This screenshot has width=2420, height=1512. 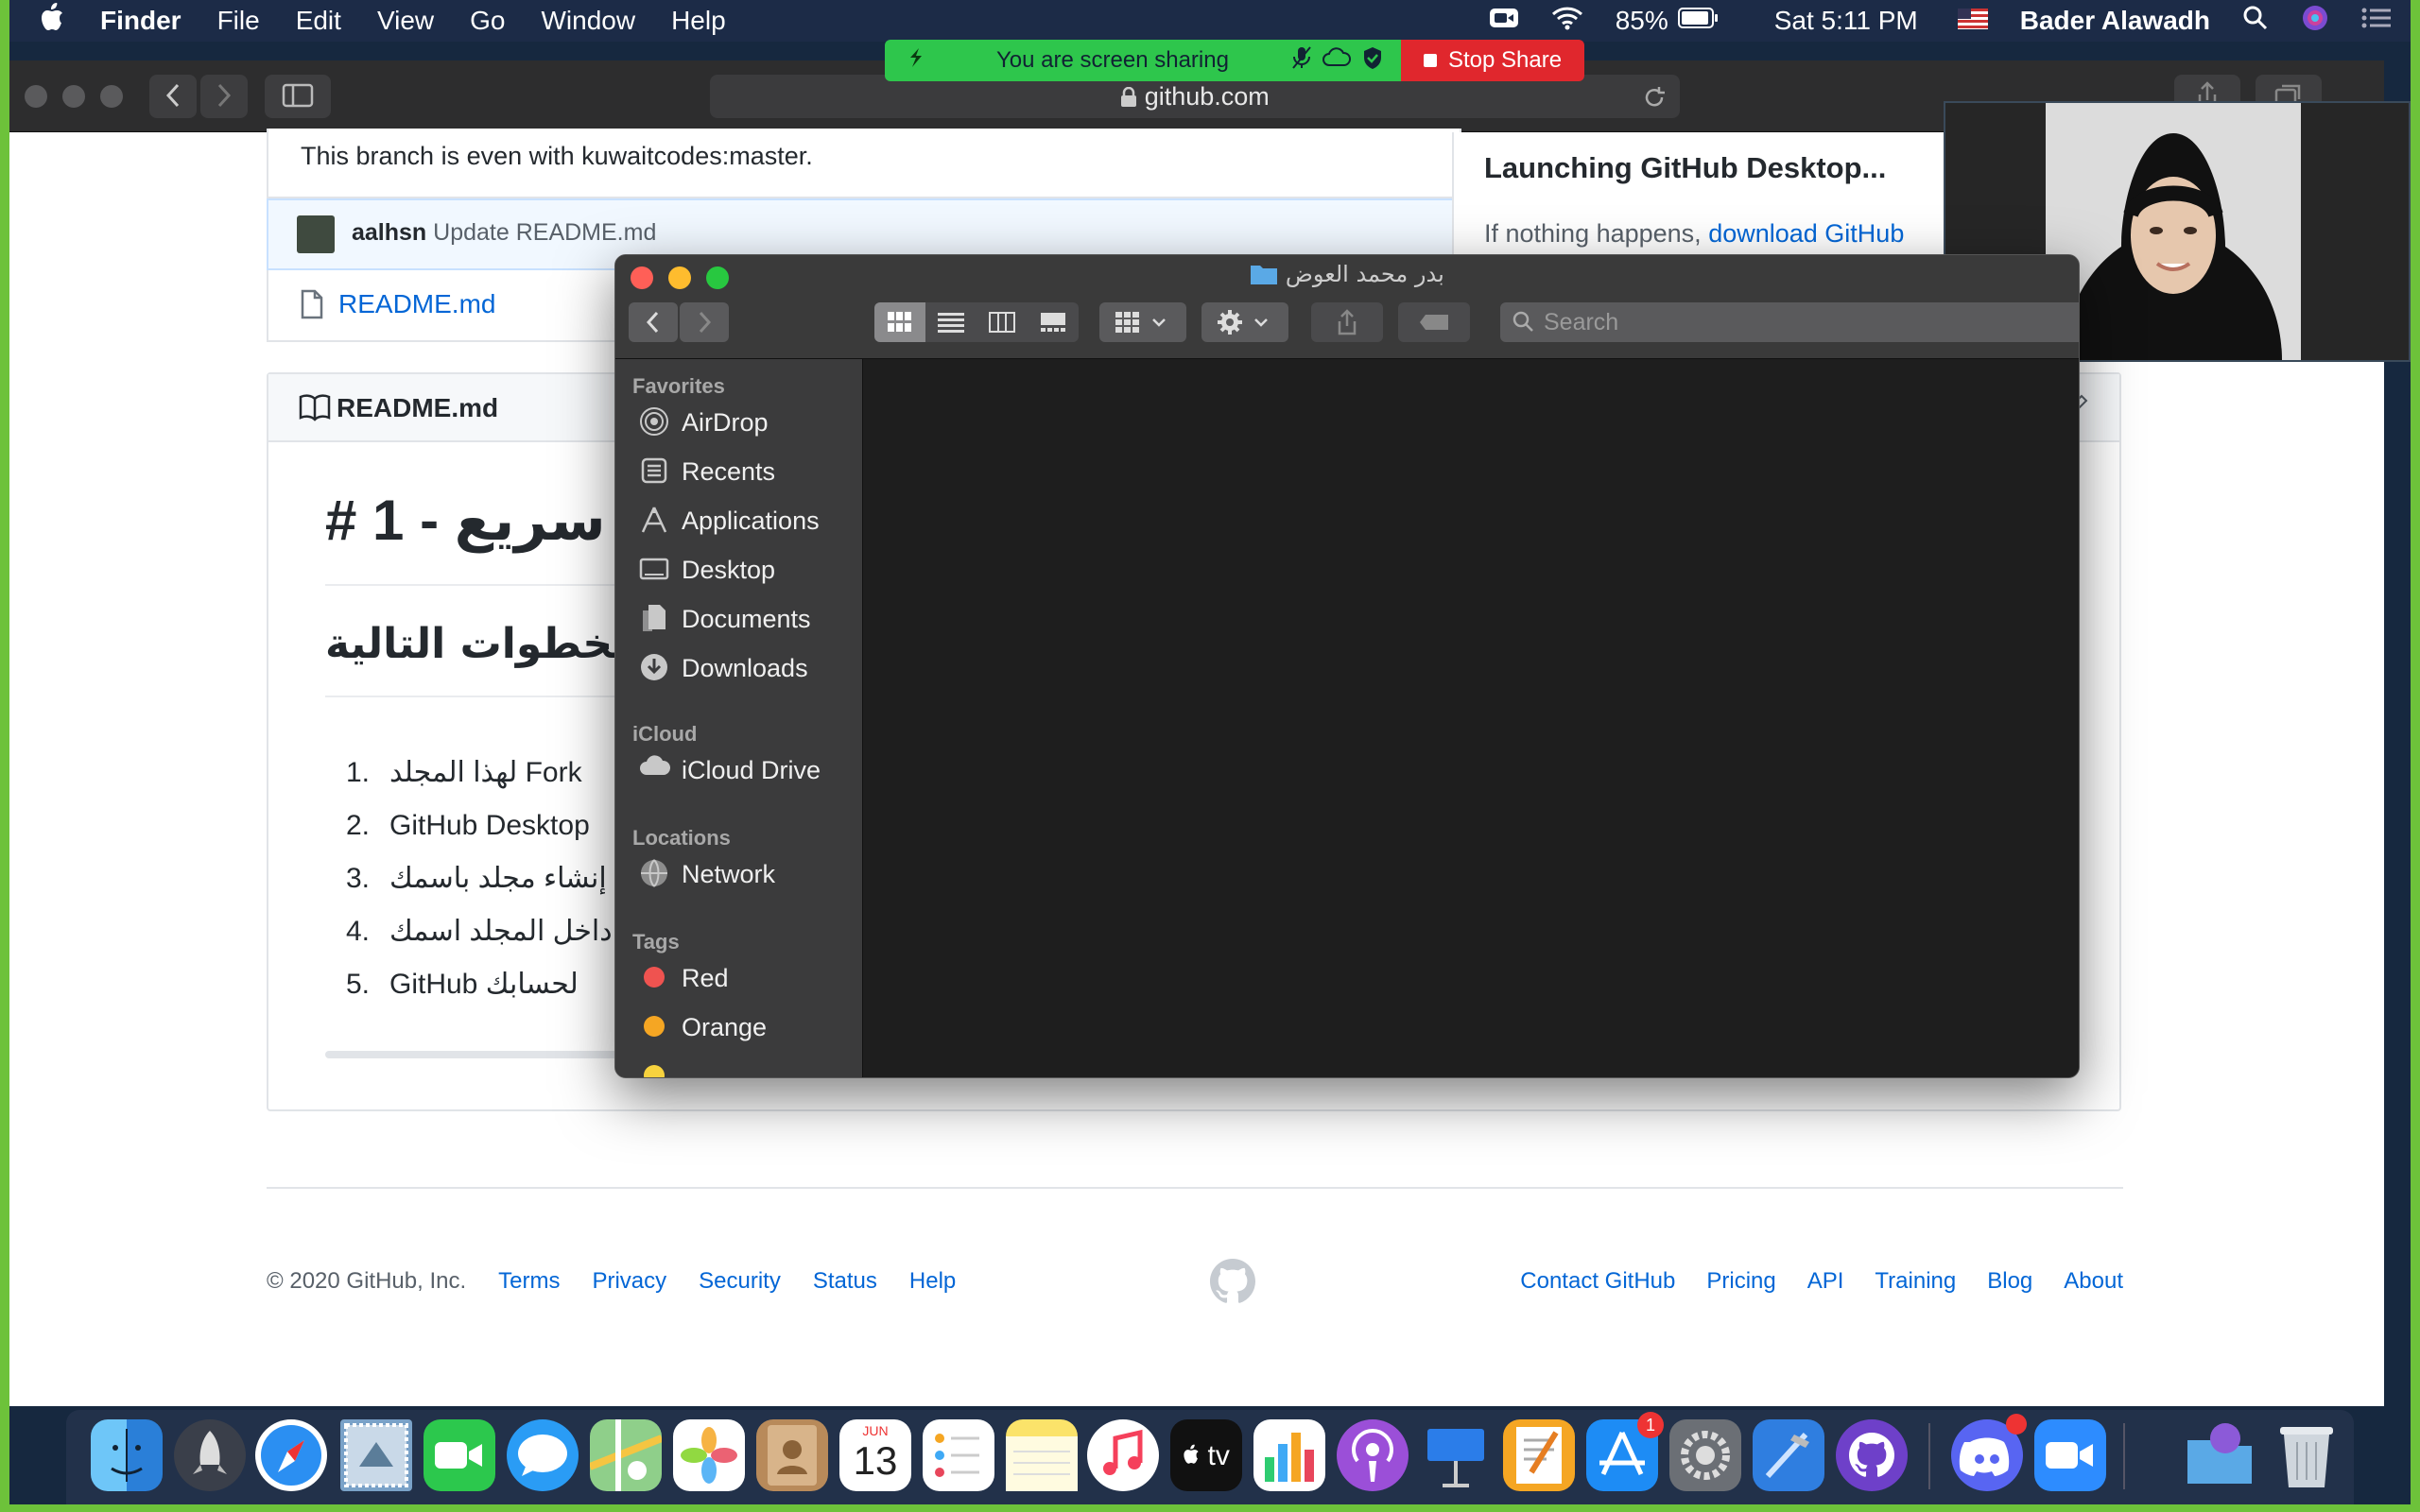 What do you see at coordinates (703, 422) in the screenshot?
I see `sidebar-item-airdrop: AirDrop` at bounding box center [703, 422].